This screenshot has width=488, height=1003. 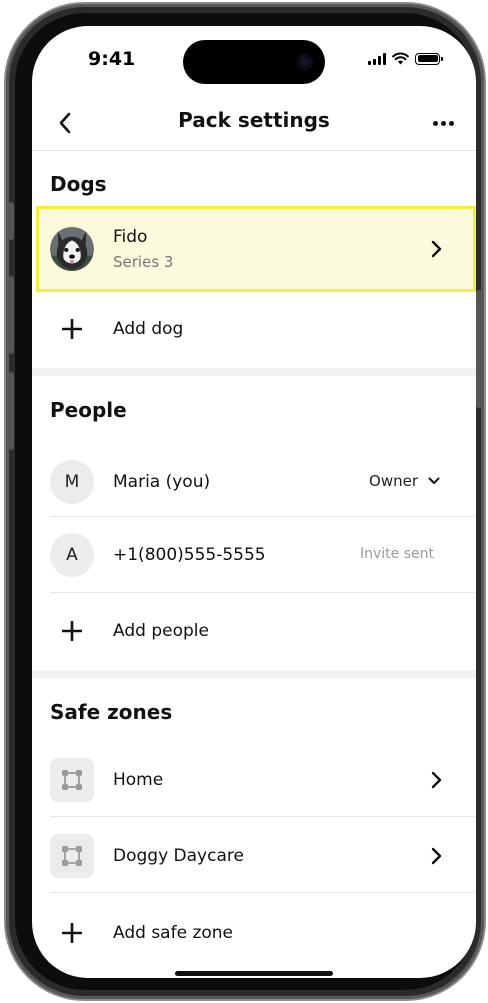 I want to click on status-time: 9:41, so click(x=112, y=59).